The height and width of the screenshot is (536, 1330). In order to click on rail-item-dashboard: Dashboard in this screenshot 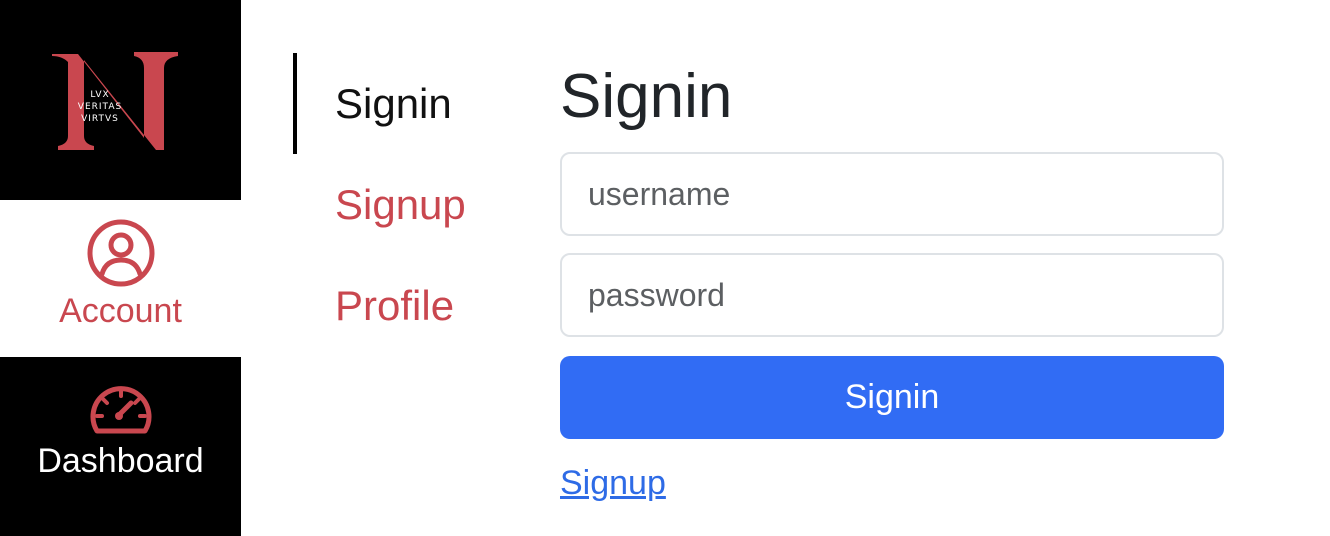, I will do `click(120, 446)`.